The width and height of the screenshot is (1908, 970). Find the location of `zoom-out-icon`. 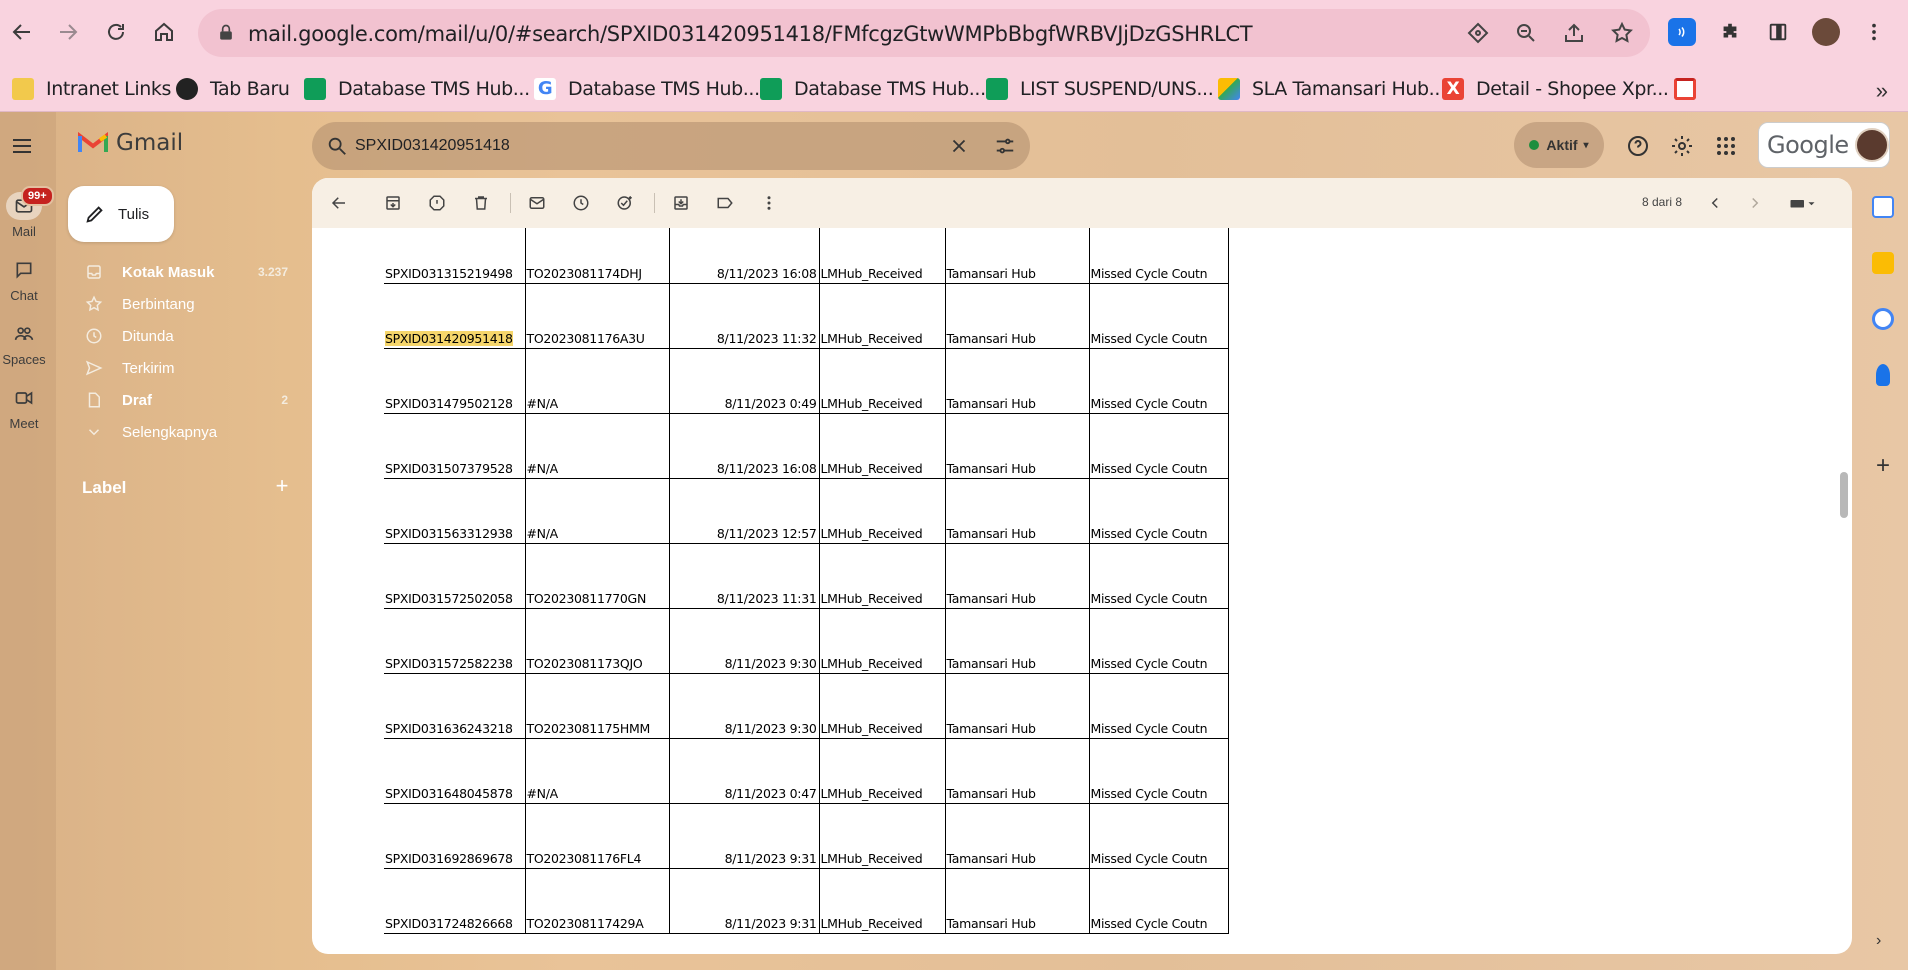

zoom-out-icon is located at coordinates (1526, 33).